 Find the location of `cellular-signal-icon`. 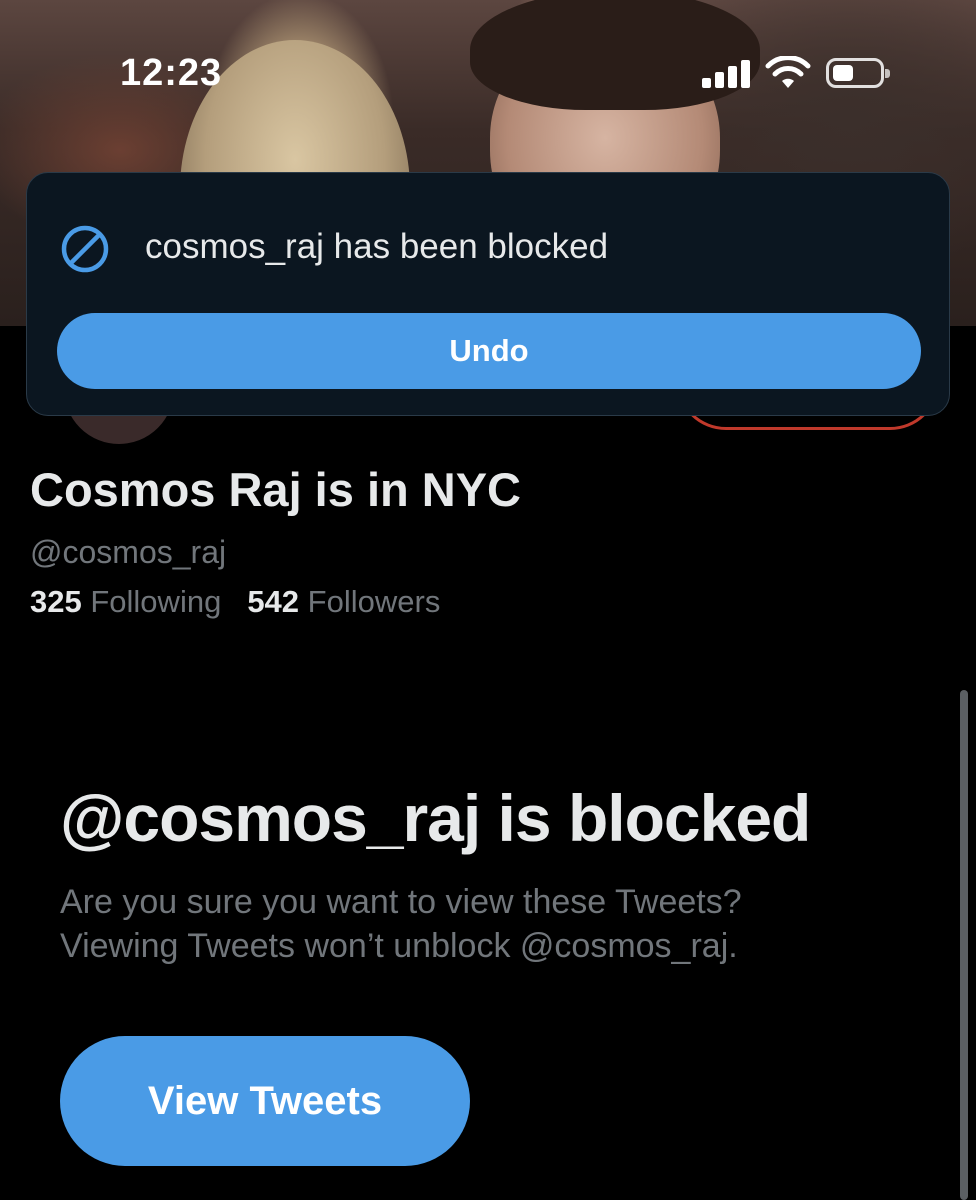

cellular-signal-icon is located at coordinates (727, 73).